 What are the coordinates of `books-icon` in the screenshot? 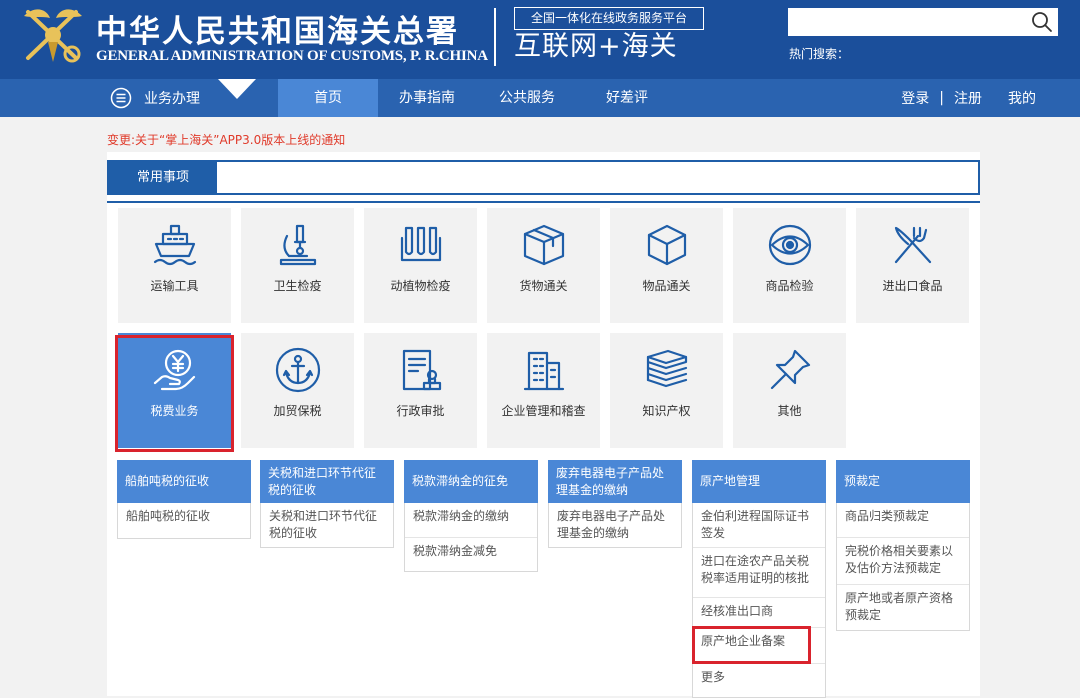 It's located at (667, 368).